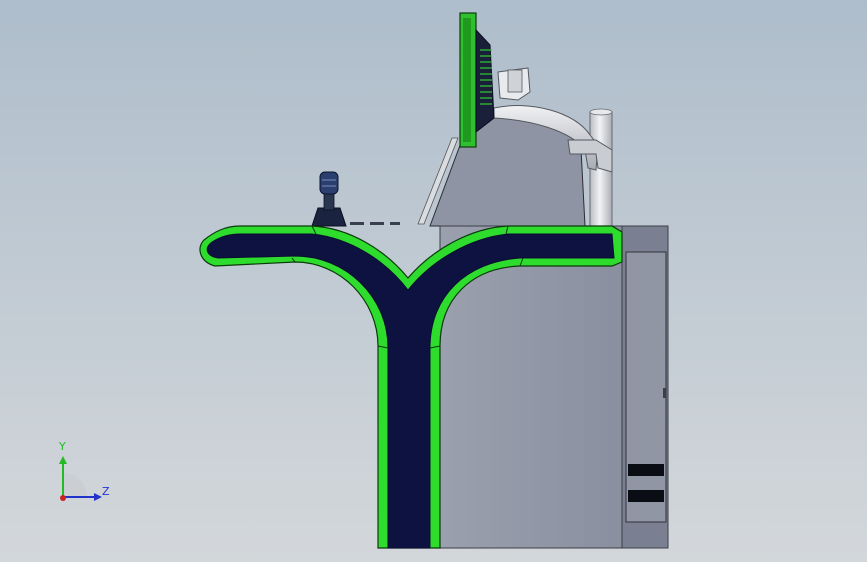  I want to click on joystick, so click(355, 199).